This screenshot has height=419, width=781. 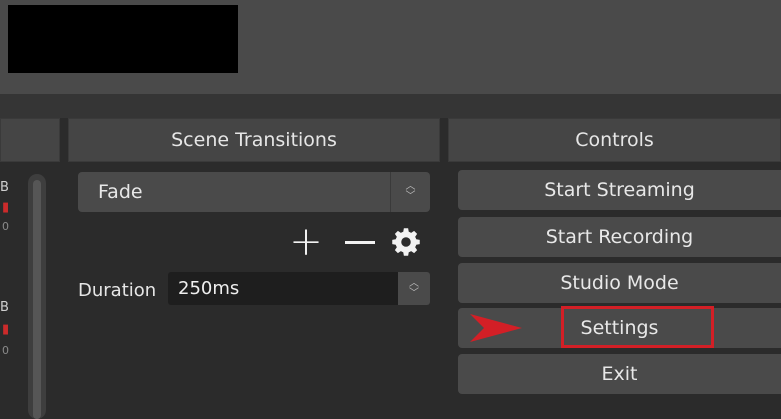 What do you see at coordinates (614, 140) in the screenshot?
I see `controls-header: Controls` at bounding box center [614, 140].